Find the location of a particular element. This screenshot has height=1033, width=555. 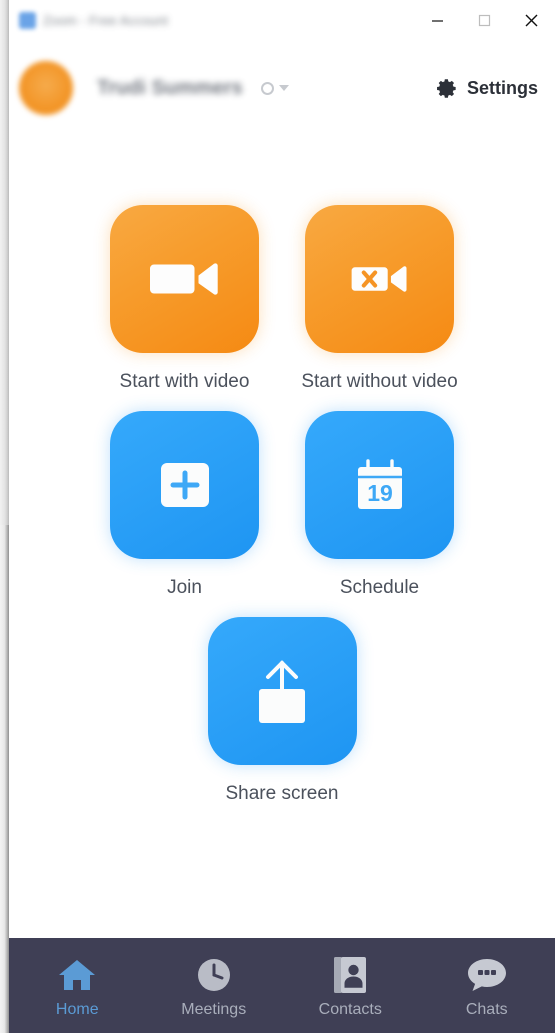

nav-item-contacts: Contacts is located at coordinates (350, 978).